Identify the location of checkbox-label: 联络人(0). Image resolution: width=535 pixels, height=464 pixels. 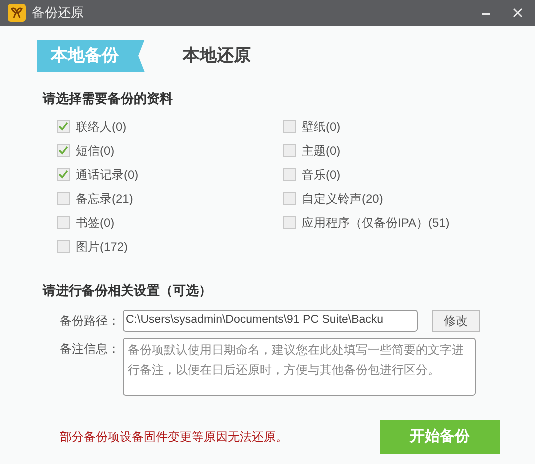
(101, 127).